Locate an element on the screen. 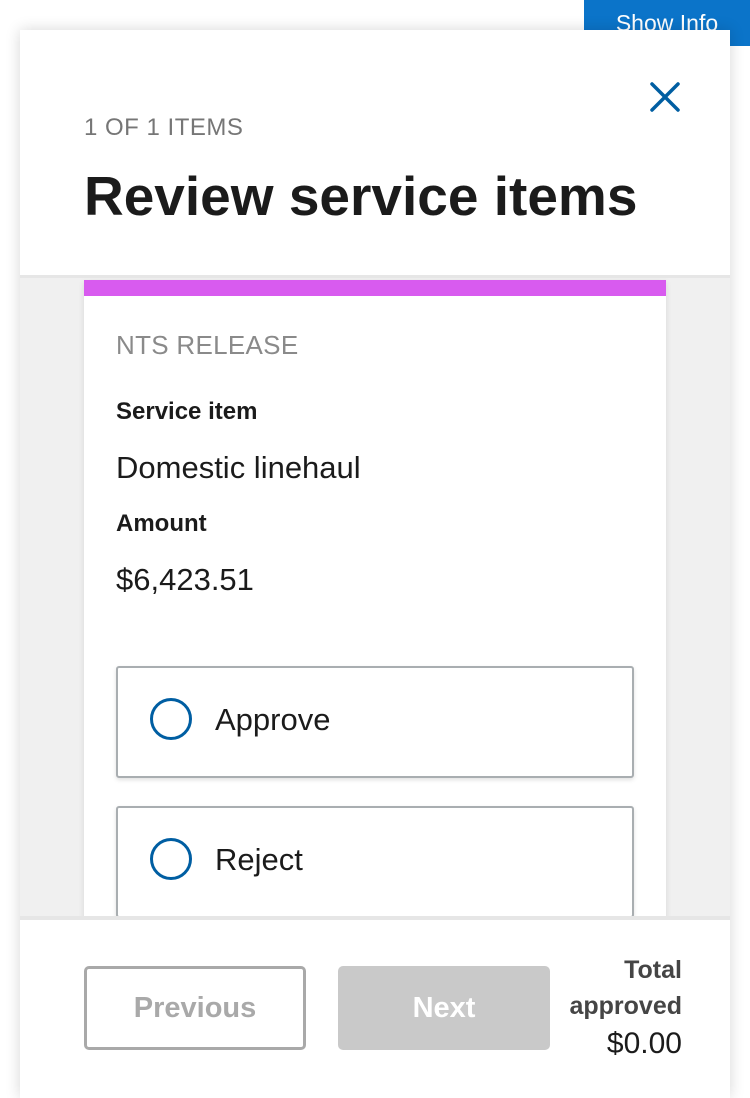 This screenshot has height=1098, width=750. service-item-category: NTS RELEASE is located at coordinates (207, 345).